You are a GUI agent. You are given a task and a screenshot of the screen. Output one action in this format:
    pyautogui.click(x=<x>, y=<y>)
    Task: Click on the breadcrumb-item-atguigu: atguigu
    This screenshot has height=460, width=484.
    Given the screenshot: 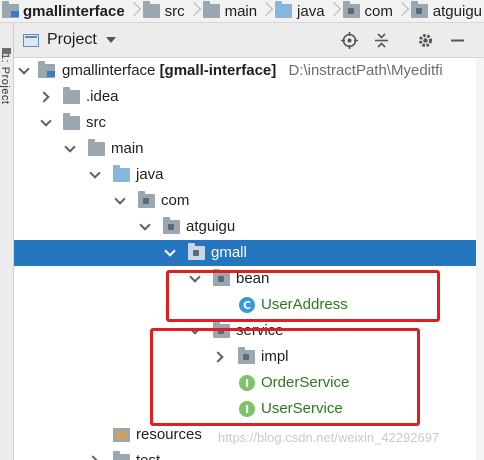 What is the action you would take?
    pyautogui.click(x=447, y=11)
    